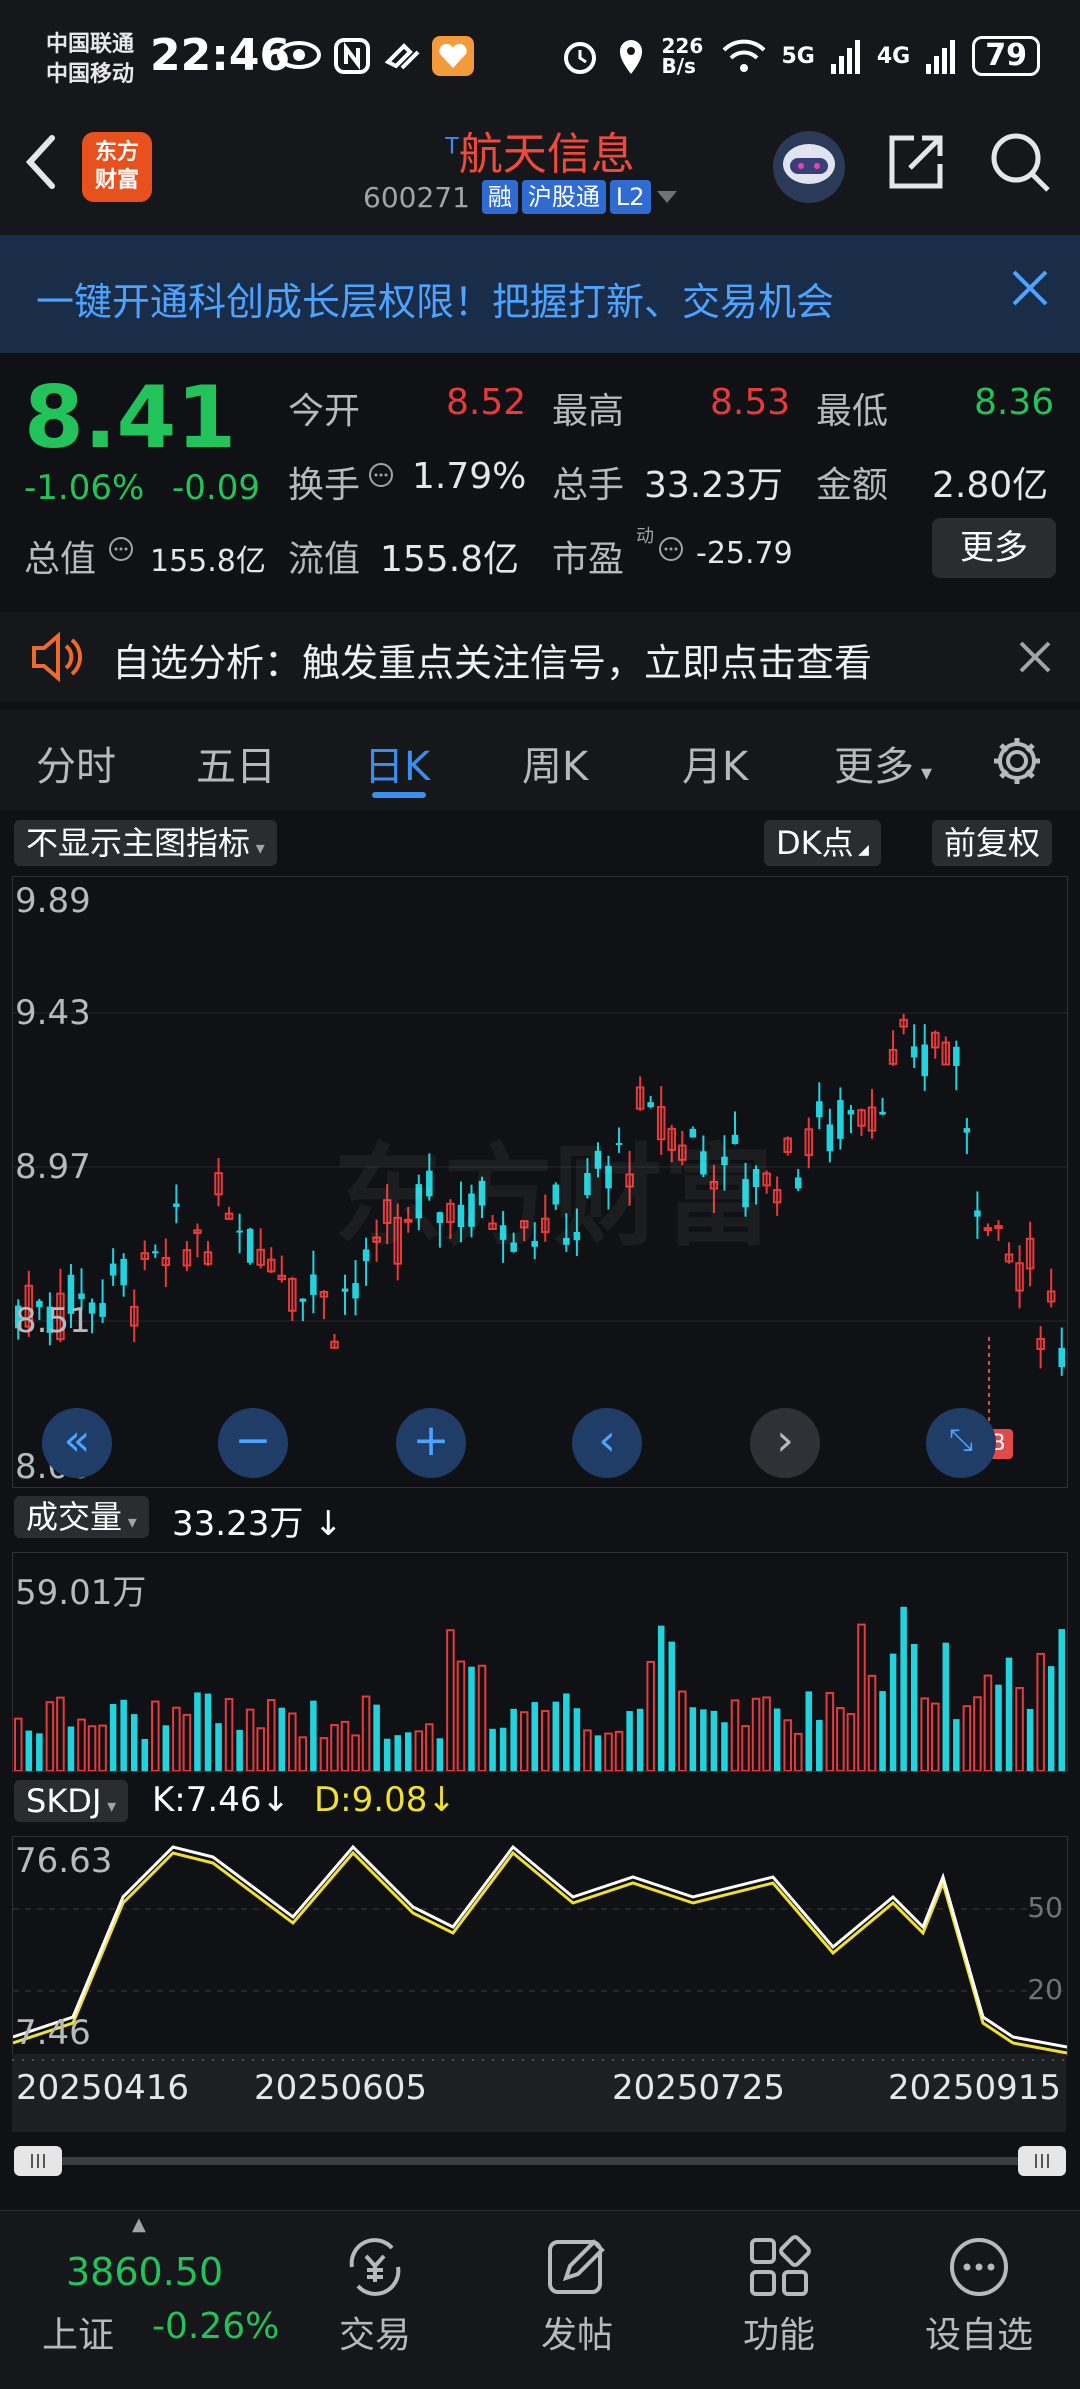 The height and width of the screenshot is (2389, 1080). I want to click on grip-icon, so click(38, 2161).